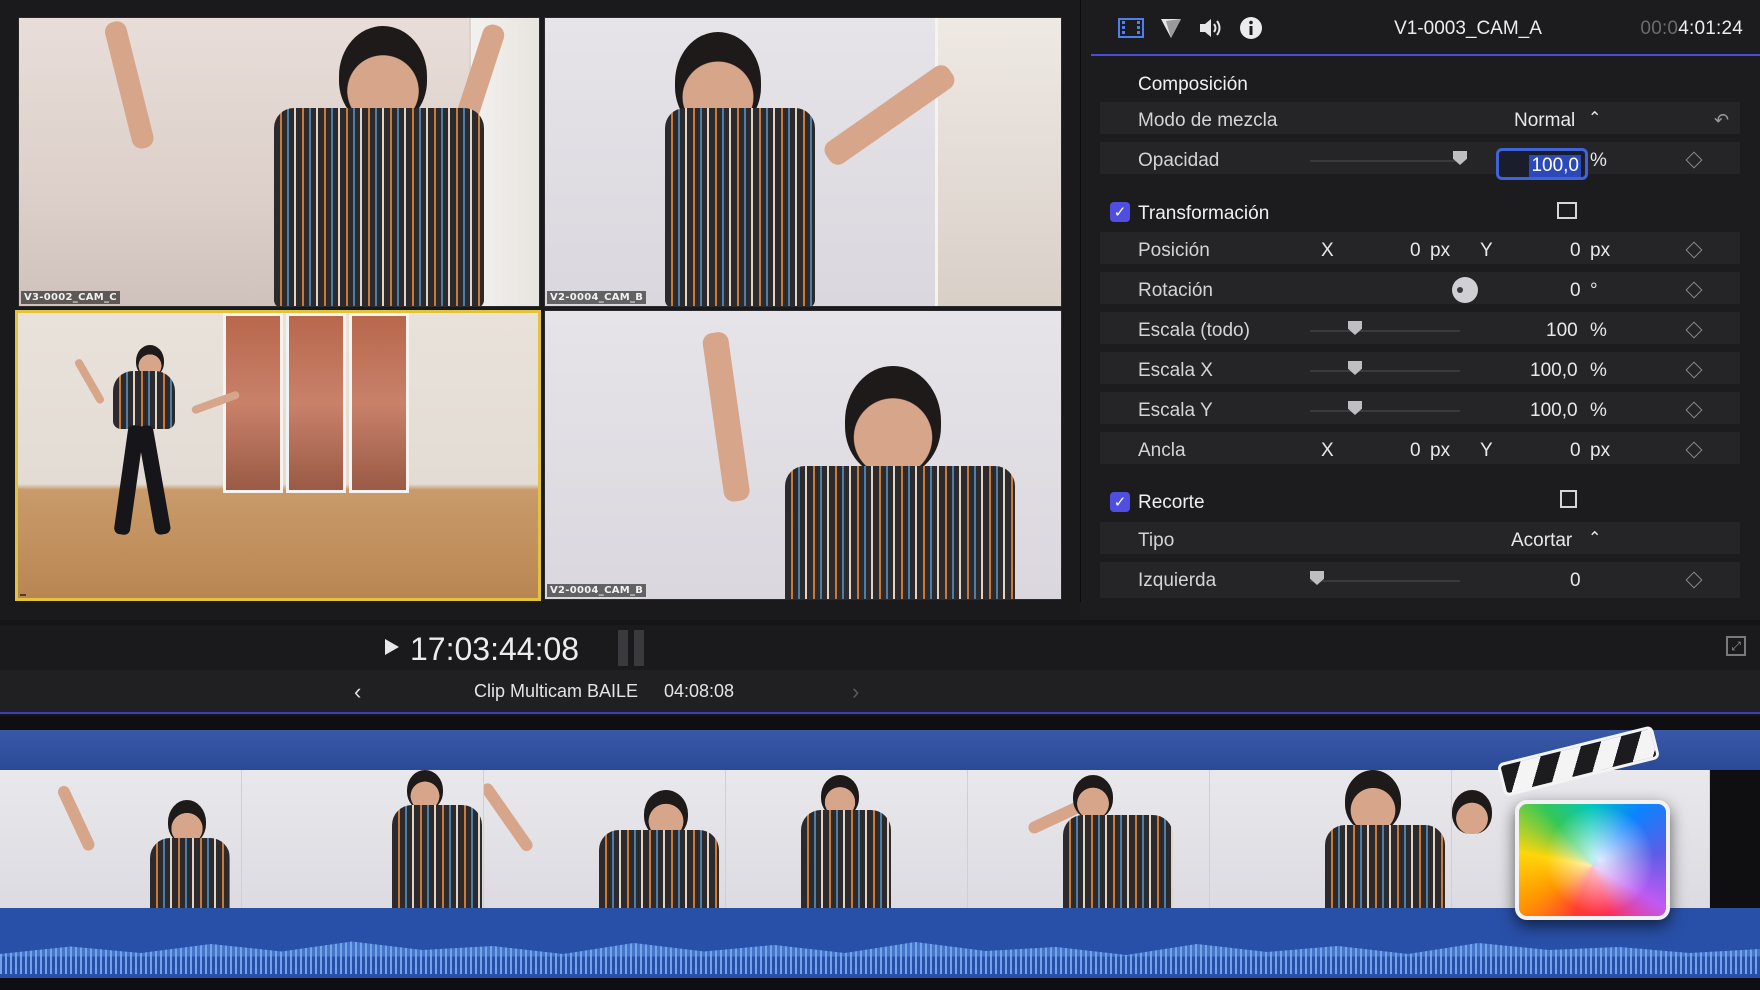 The width and height of the screenshot is (1760, 990). Describe the element at coordinates (1541, 541) in the screenshot. I see `crop-type-value: Acortar` at that location.